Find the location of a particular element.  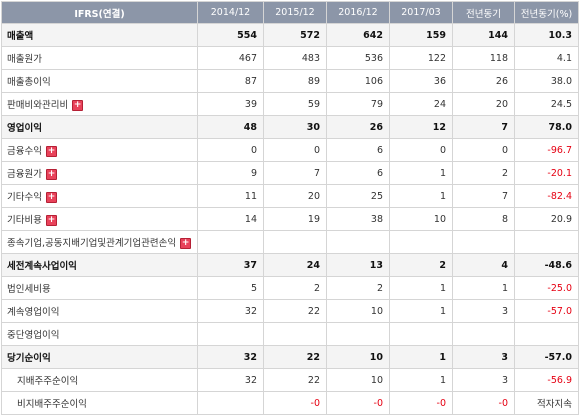

row-label-cell: 계속영업이익 is located at coordinates (99, 311).